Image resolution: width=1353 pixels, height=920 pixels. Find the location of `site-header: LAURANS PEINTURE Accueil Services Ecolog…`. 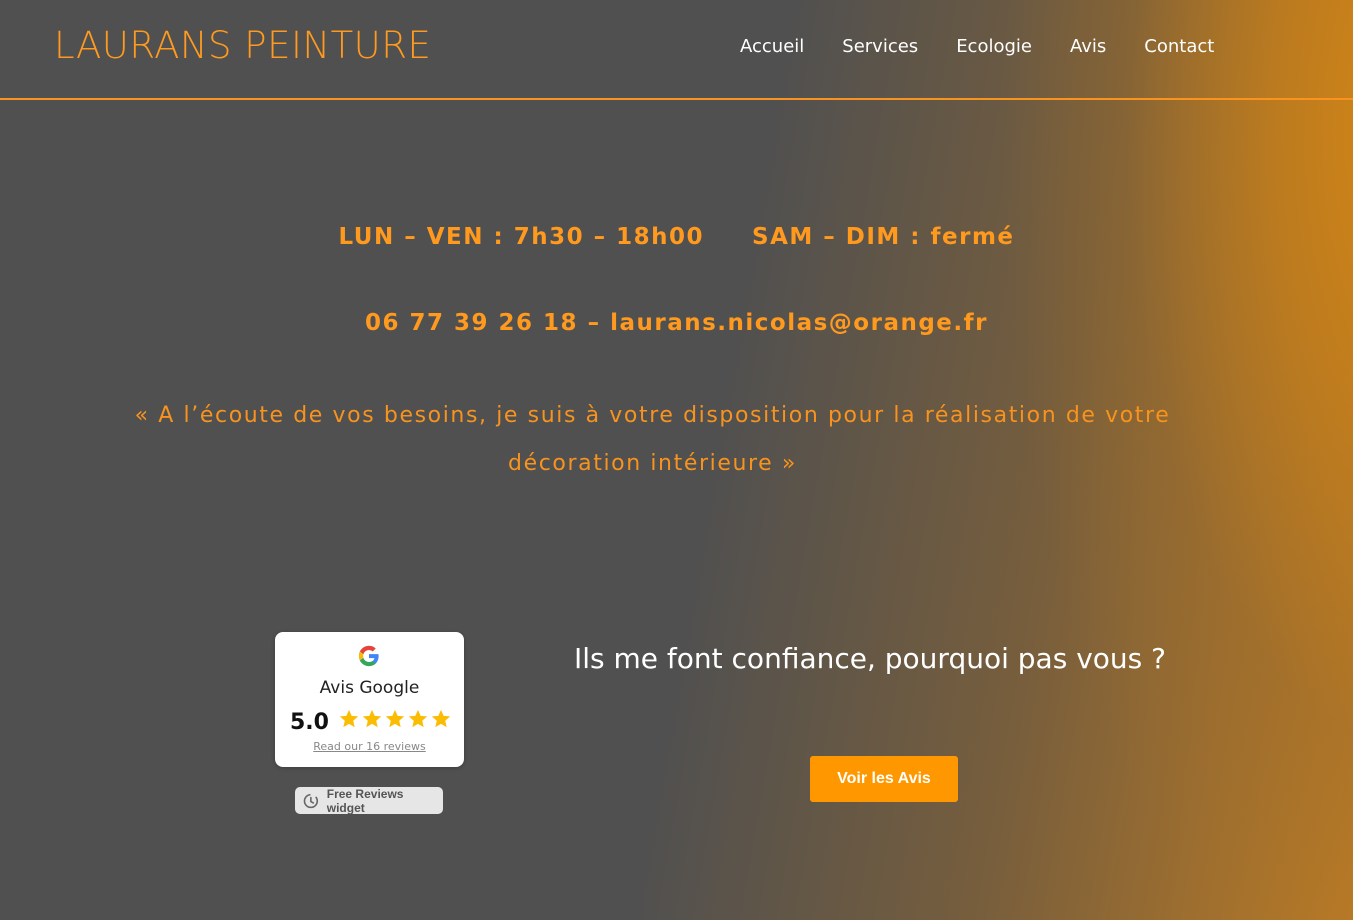

site-header: LAURANS PEINTURE Accueil Services Ecolog… is located at coordinates (676, 50).